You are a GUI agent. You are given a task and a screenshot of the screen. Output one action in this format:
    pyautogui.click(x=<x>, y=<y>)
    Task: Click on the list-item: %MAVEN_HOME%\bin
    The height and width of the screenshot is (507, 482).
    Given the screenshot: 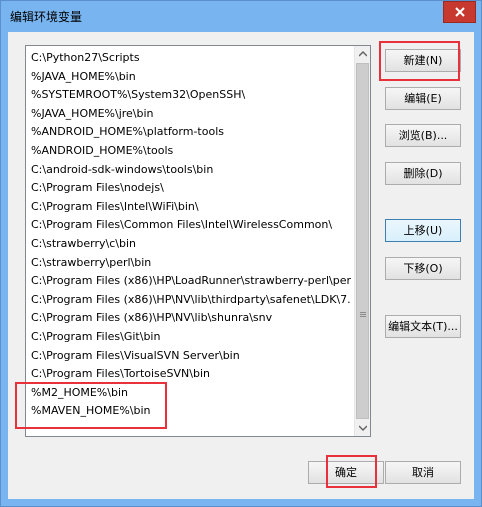 What is the action you would take?
    pyautogui.click(x=191, y=411)
    